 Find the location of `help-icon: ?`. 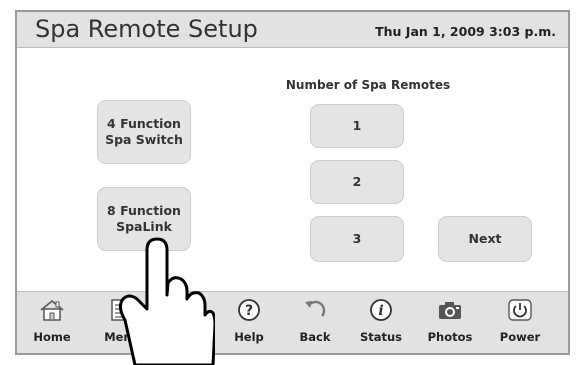

help-icon: ? is located at coordinates (249, 310).